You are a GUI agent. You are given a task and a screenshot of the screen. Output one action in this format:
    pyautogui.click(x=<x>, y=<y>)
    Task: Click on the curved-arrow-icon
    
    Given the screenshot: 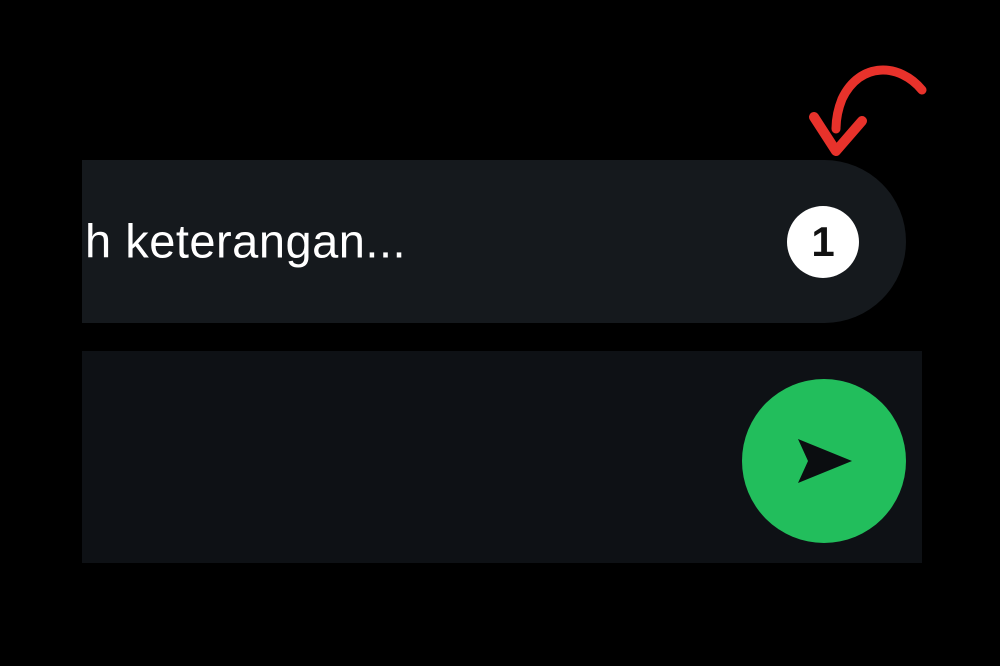 What is the action you would take?
    pyautogui.click(x=868, y=110)
    